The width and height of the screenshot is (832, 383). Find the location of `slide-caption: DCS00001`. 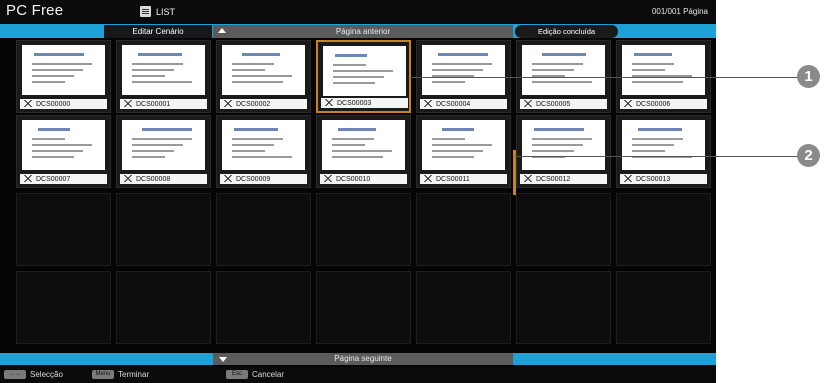

slide-caption: DCS00001 is located at coordinates (163, 104).